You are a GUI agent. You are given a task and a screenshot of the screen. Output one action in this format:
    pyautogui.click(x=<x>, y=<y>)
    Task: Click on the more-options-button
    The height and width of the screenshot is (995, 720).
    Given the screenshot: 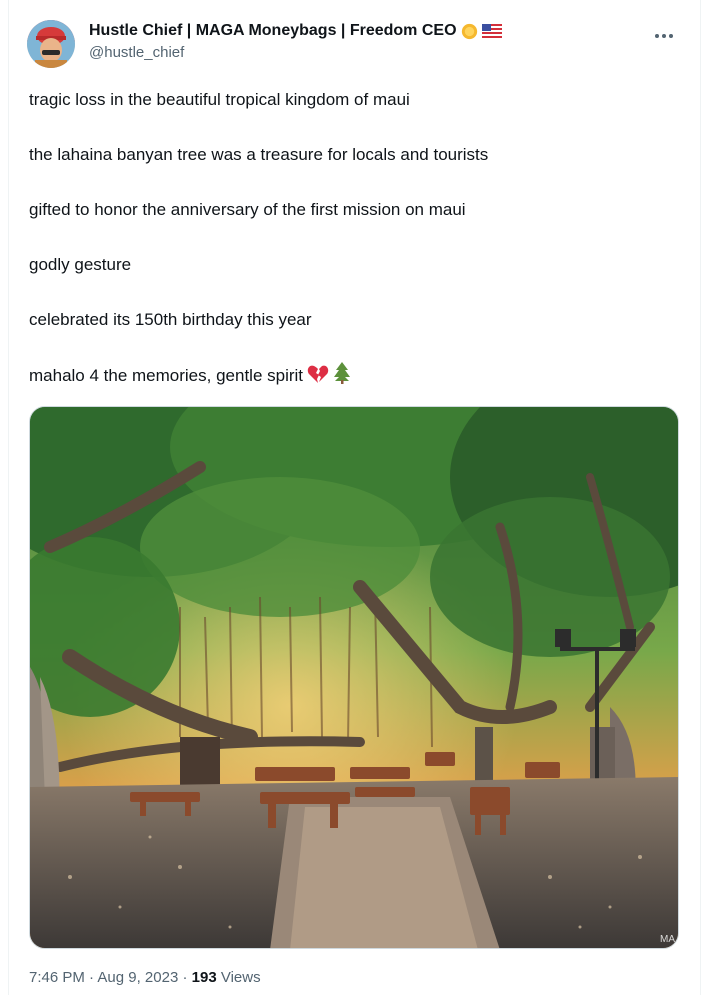 What is the action you would take?
    pyautogui.click(x=664, y=36)
    